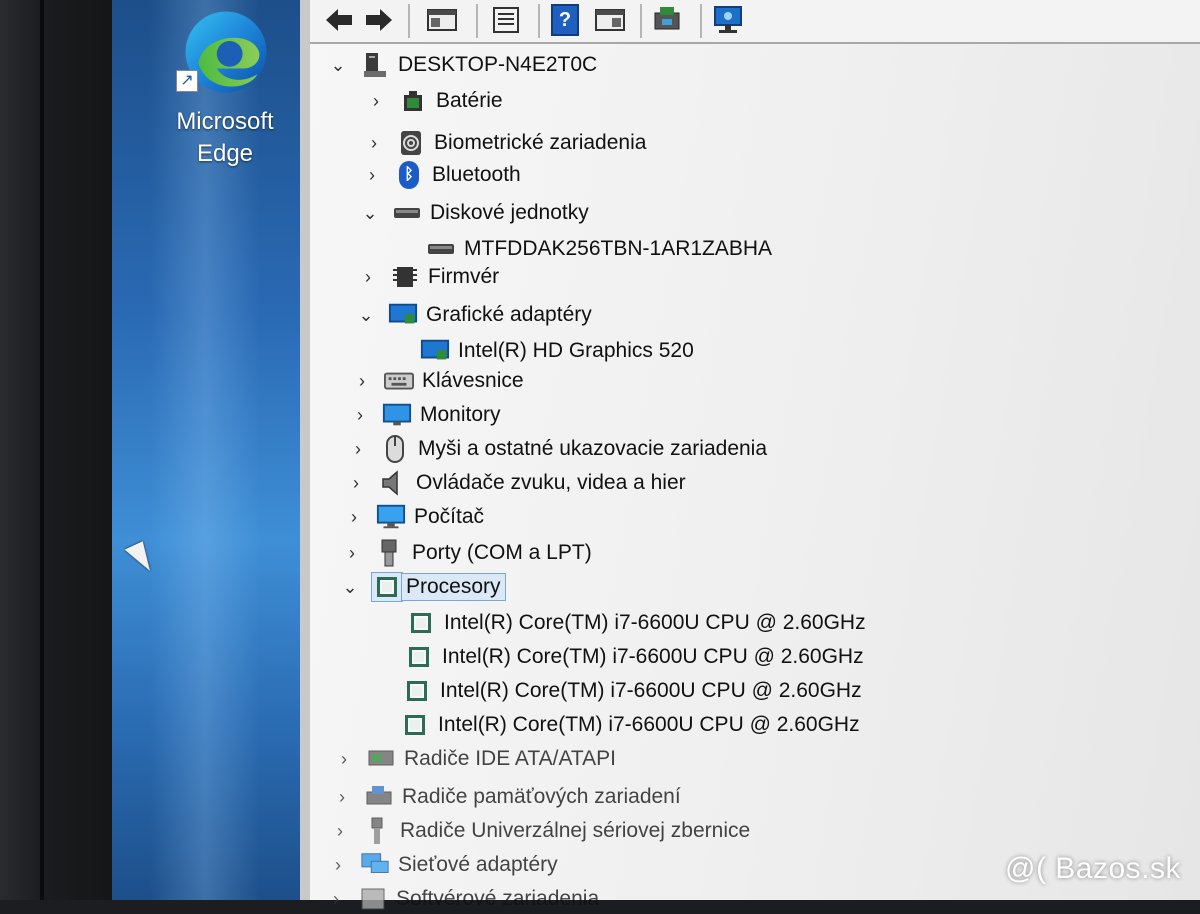  I want to click on tree-item-label: Radiče pamäťových zariadení, so click(541, 796).